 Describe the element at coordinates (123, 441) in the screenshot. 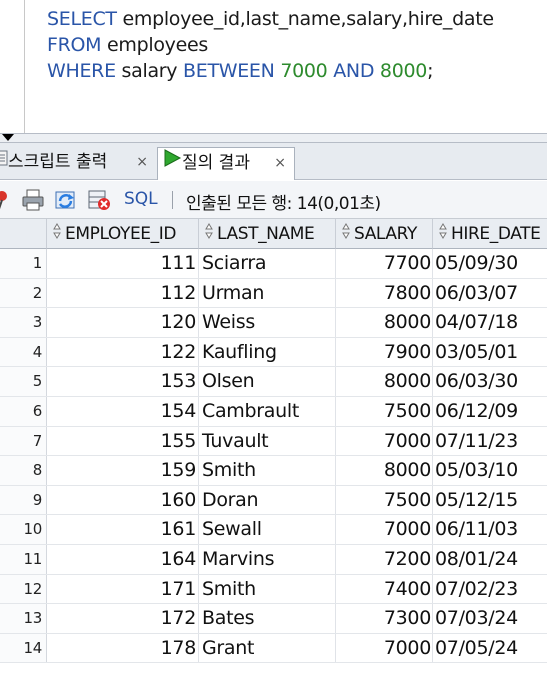

I see `cell-employee-id: 155` at that location.